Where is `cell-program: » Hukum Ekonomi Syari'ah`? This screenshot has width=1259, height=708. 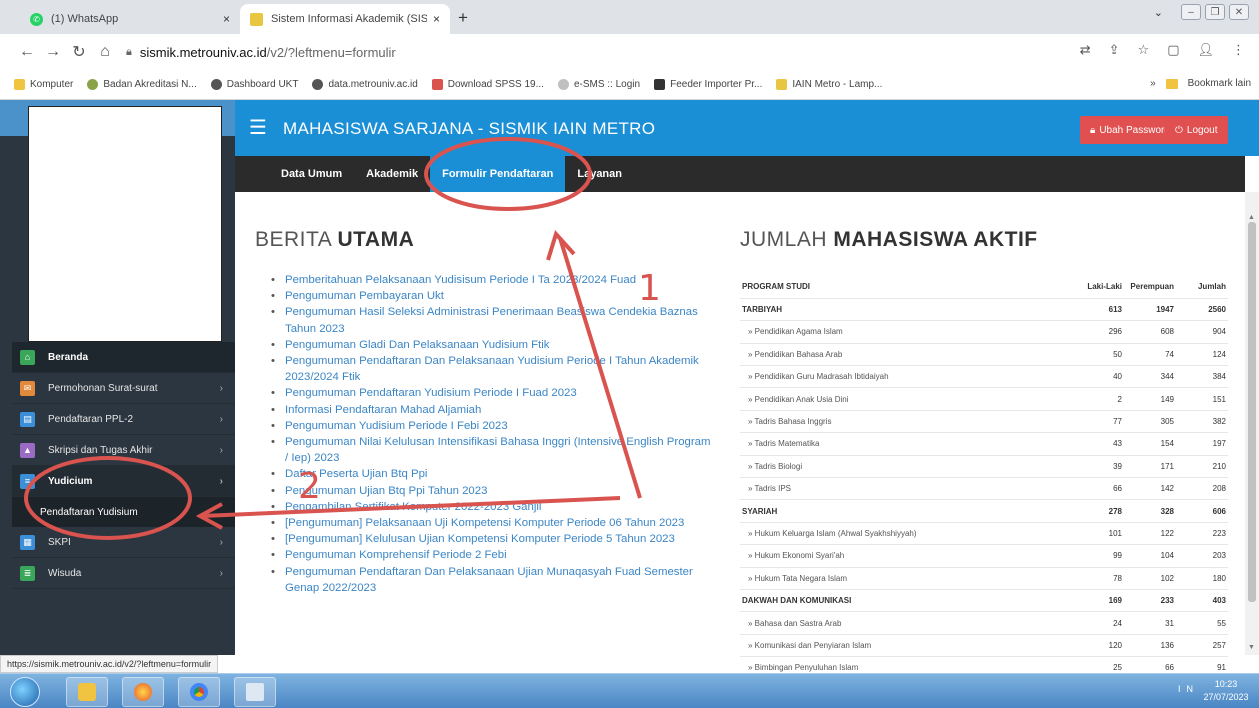
cell-program: » Hukum Ekonomi Syari'ah is located at coordinates (906, 556).